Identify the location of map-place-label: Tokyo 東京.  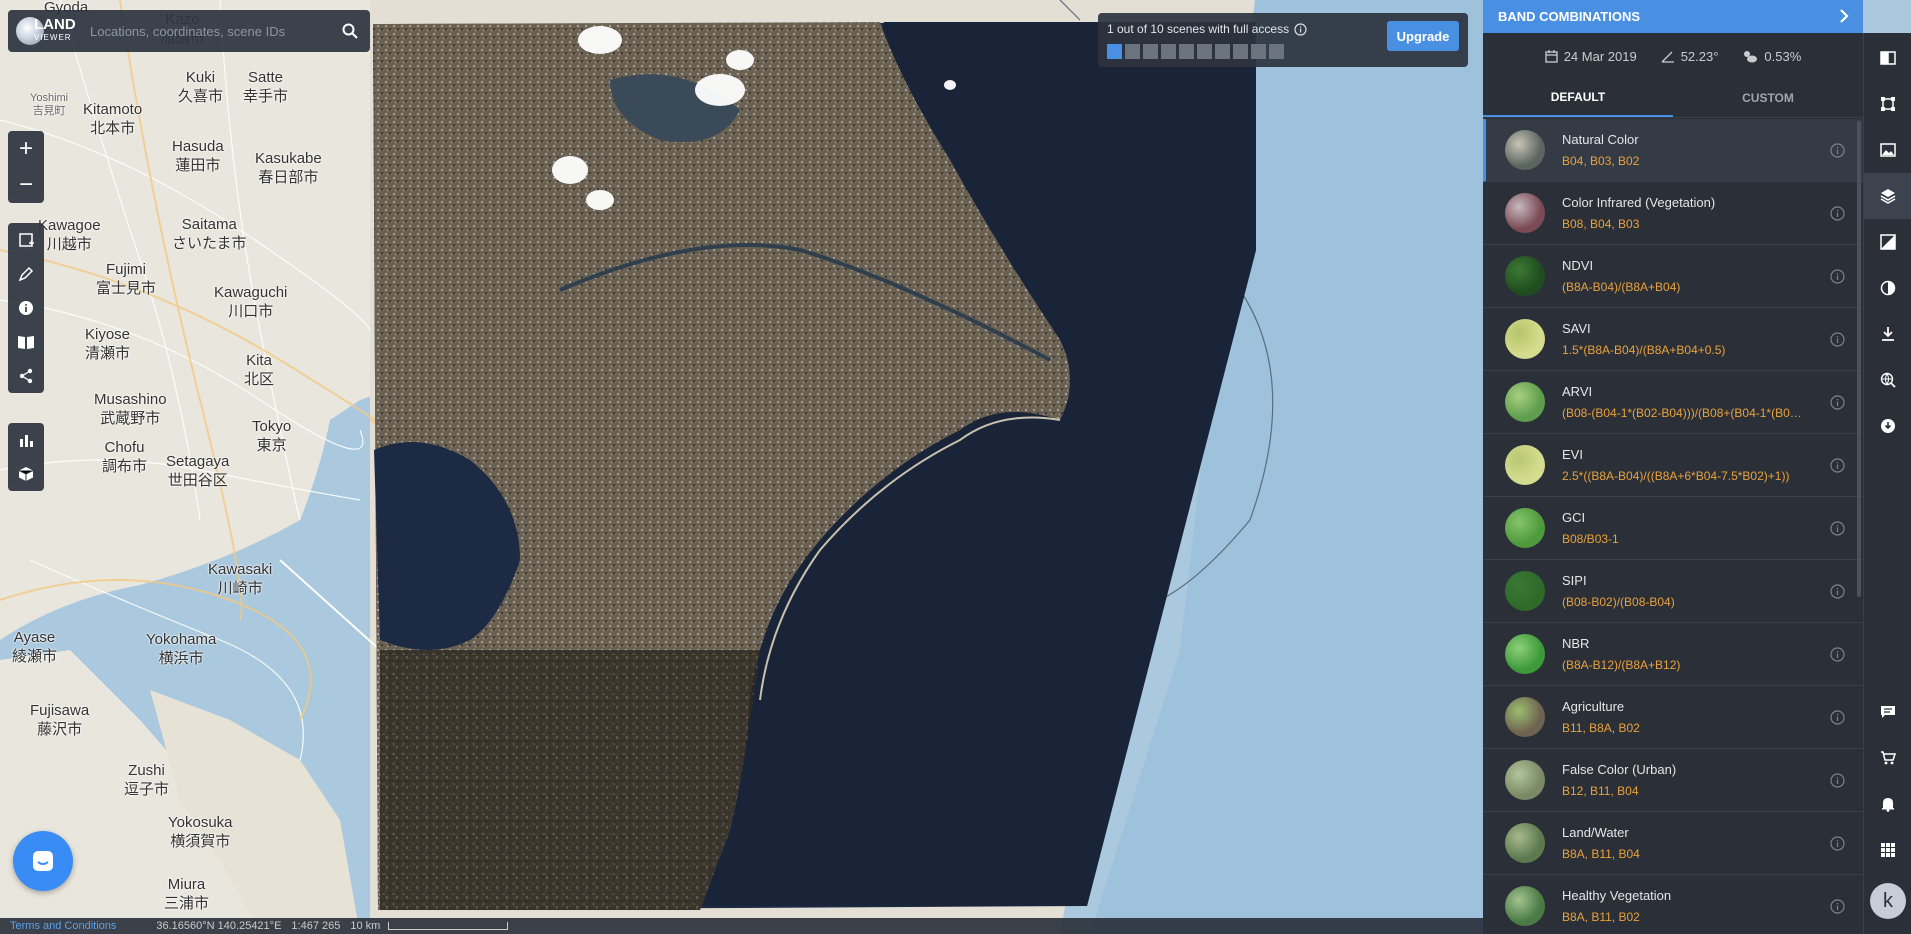
(272, 436).